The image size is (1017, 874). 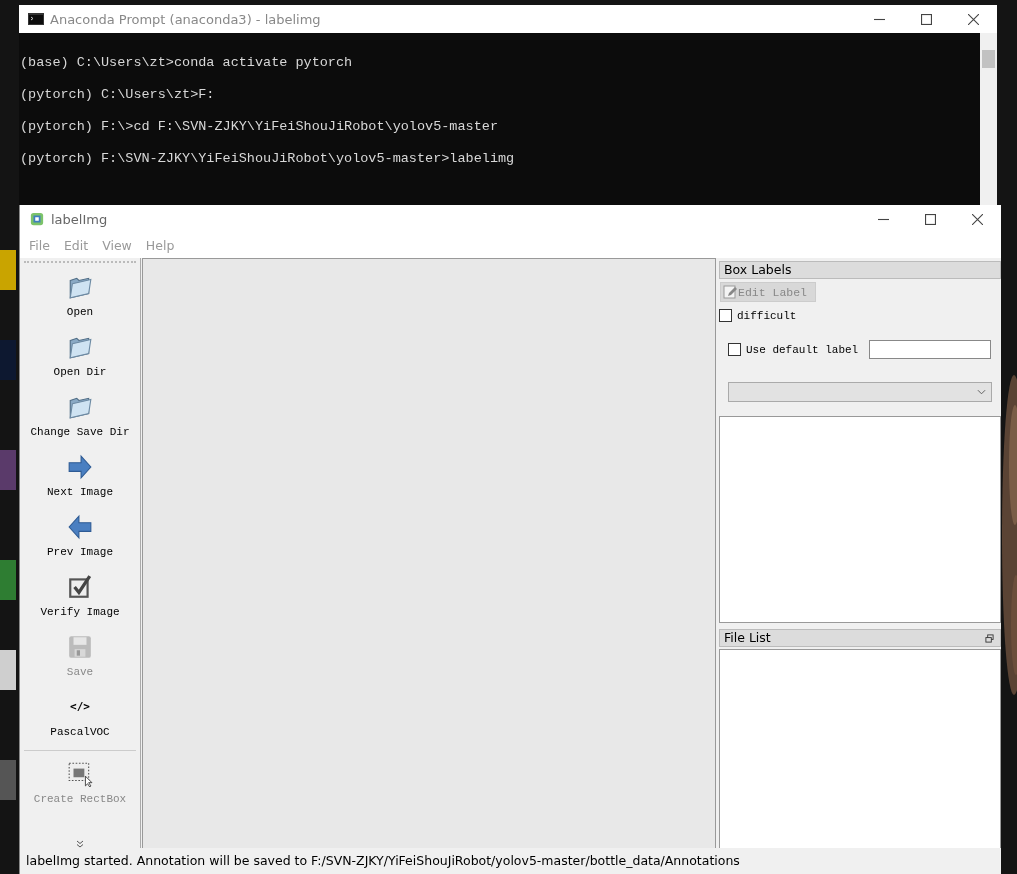 I want to click on rectangle-cursor-icon, so click(x=80, y=774).